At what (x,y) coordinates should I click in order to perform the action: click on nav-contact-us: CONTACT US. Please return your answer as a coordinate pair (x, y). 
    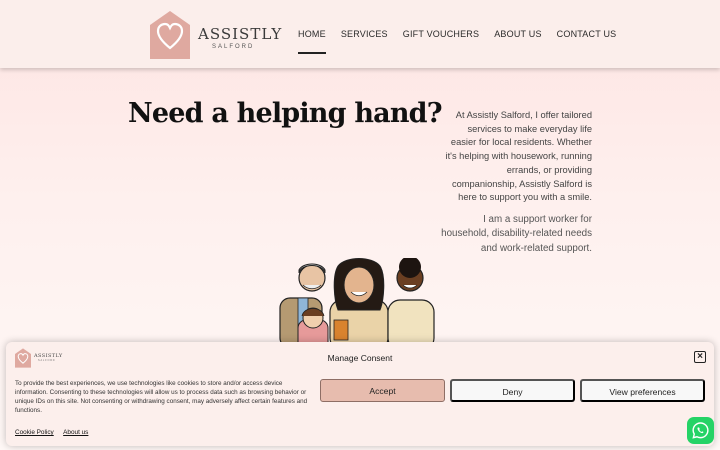
    Looking at the image, I should click on (587, 34).